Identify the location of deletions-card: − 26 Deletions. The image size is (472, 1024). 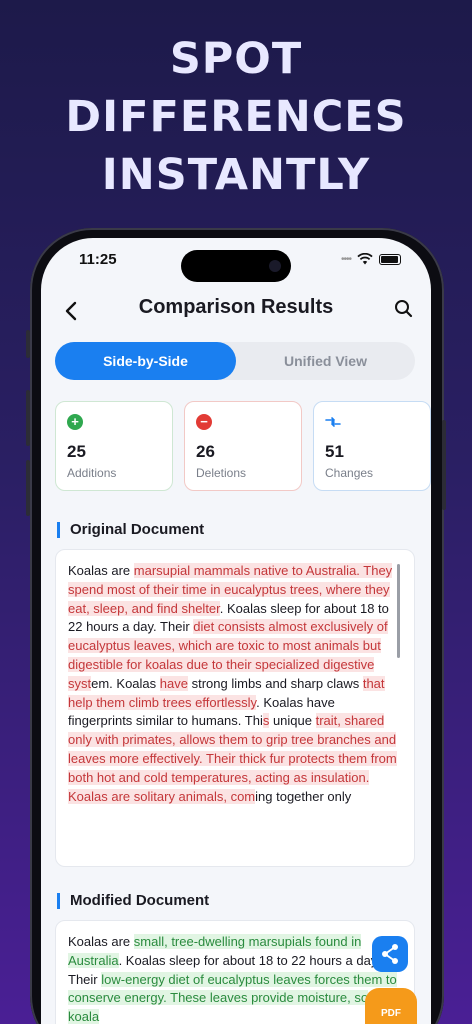
(243, 446).